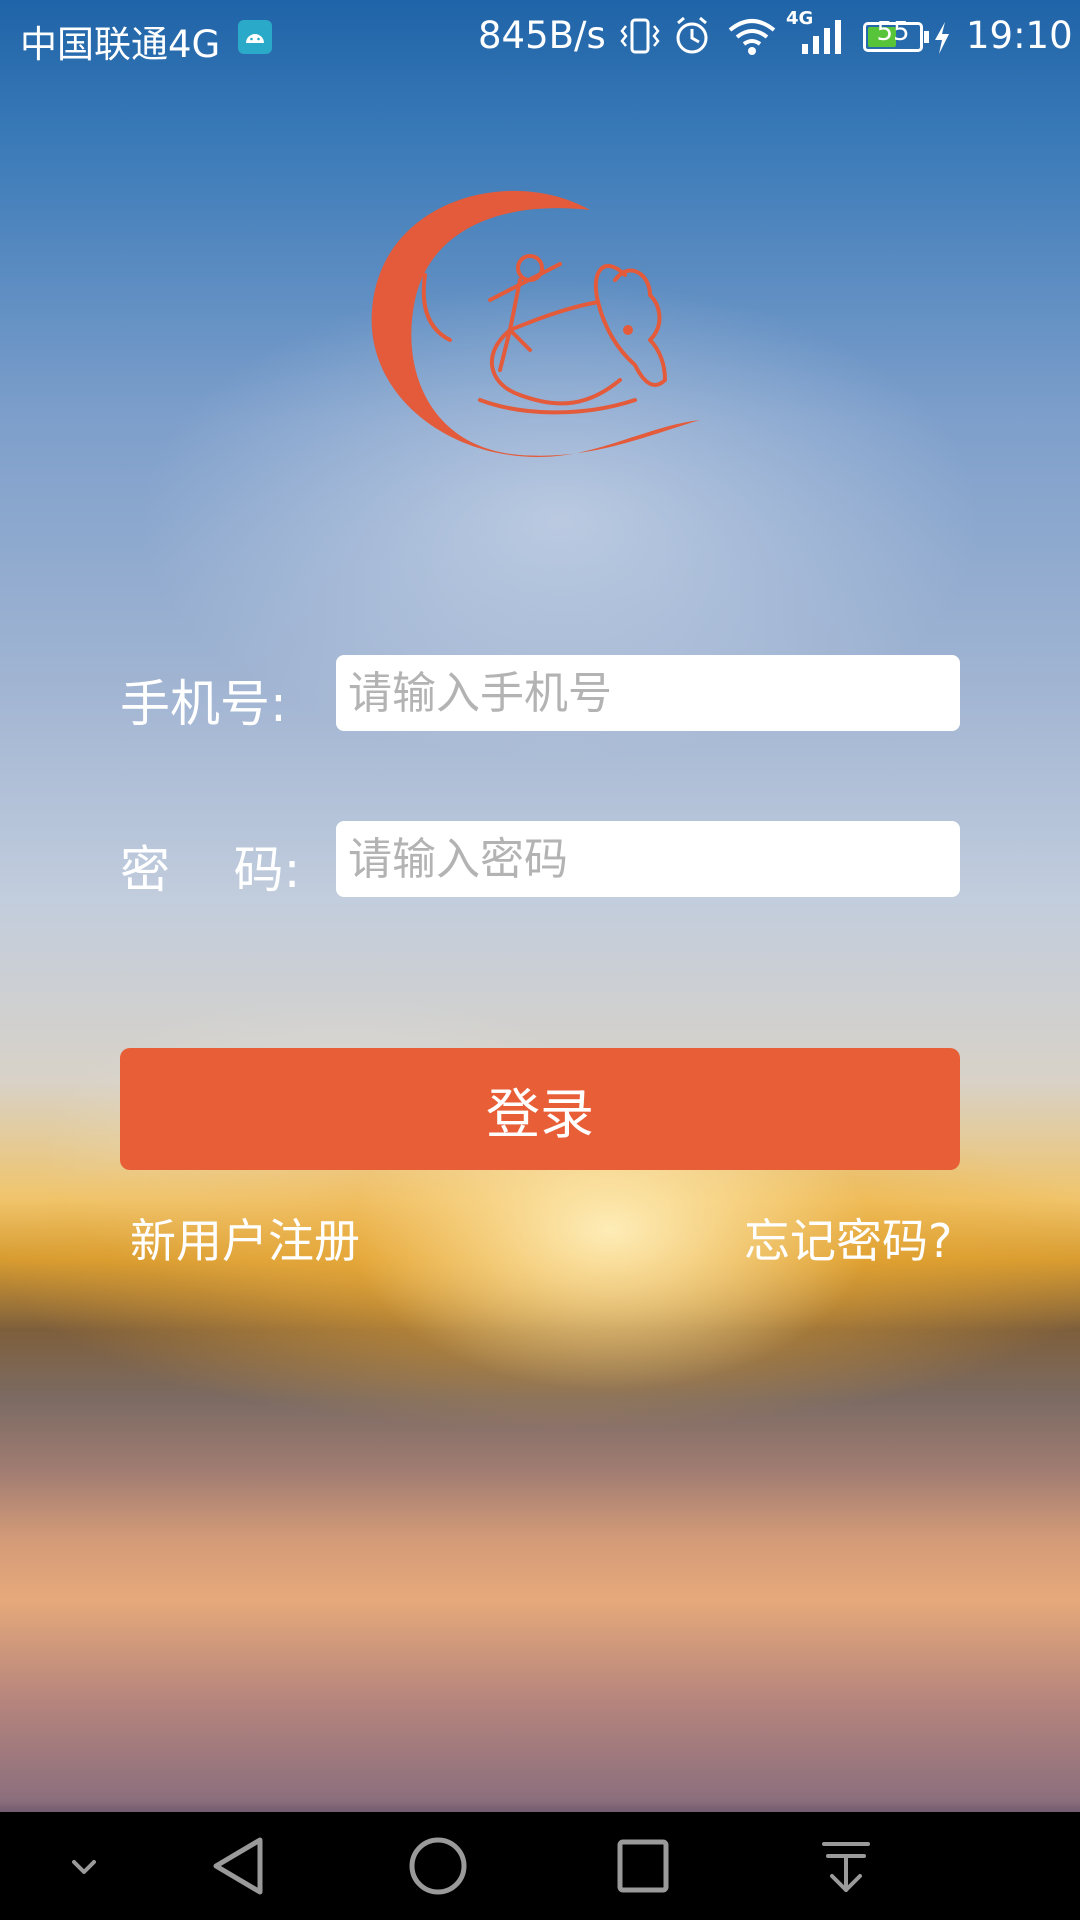  Describe the element at coordinates (823, 40) in the screenshot. I see `signal-icon` at that location.